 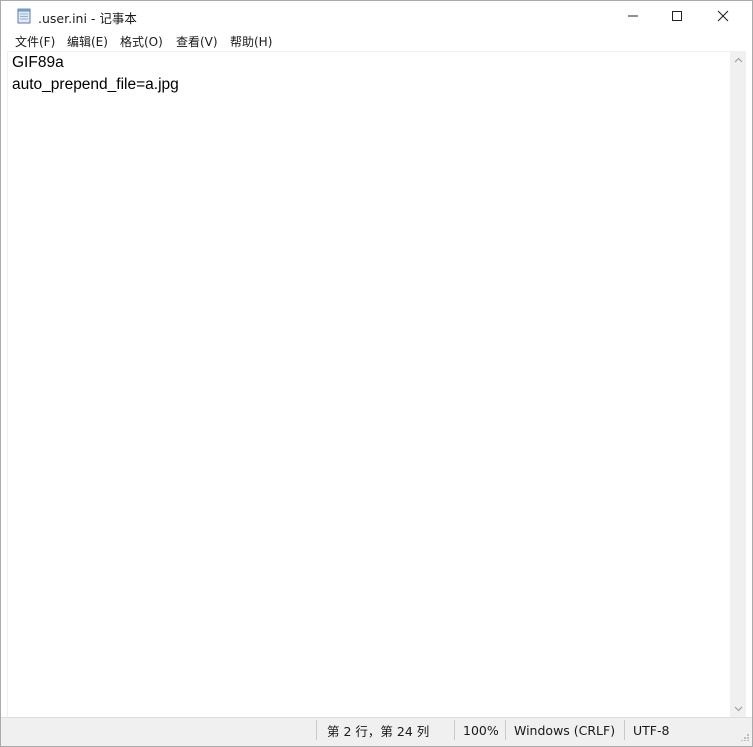 I want to click on close-button, so click(x=723, y=16).